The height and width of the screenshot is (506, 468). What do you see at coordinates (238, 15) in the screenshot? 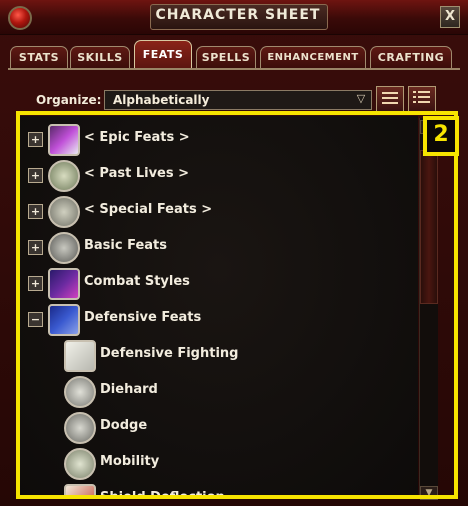
I see `window-title: CHARACTER SHEET` at bounding box center [238, 15].